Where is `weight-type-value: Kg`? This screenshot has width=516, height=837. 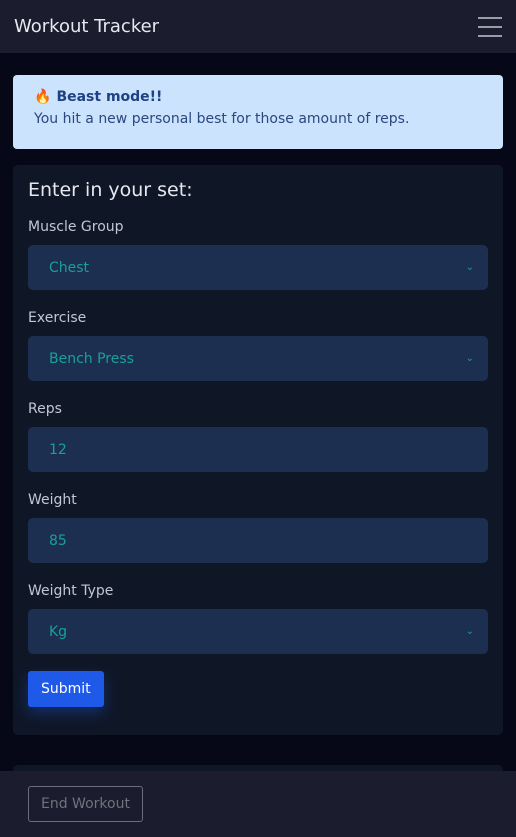
weight-type-value: Kg is located at coordinates (58, 631).